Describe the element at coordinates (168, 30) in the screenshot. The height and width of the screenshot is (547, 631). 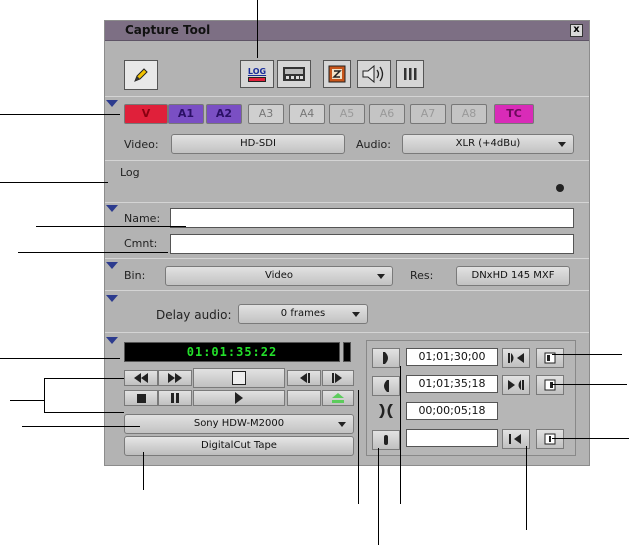
I see `window-title: Capture Tool` at that location.